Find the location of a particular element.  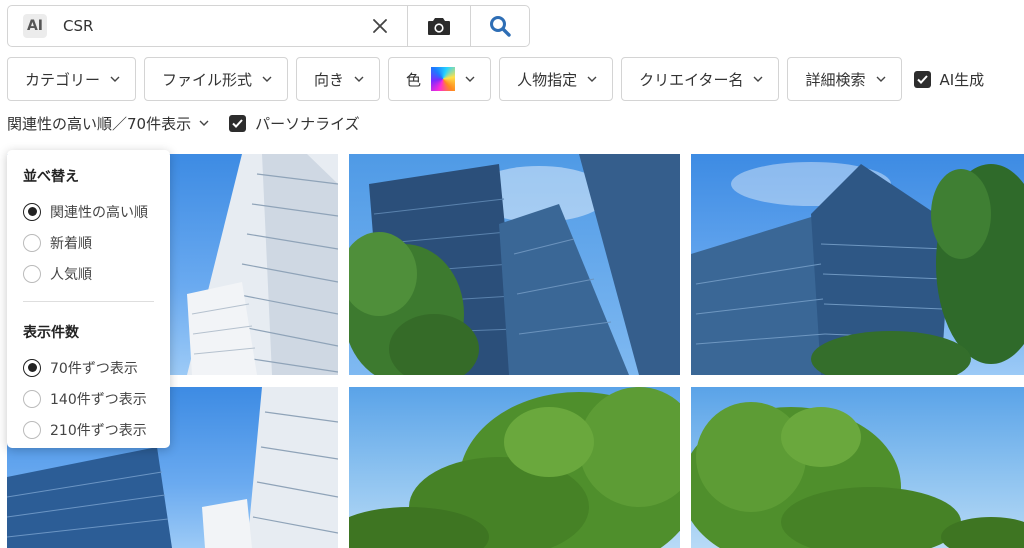

ai-generated-toggle: AI生成 is located at coordinates (949, 79).